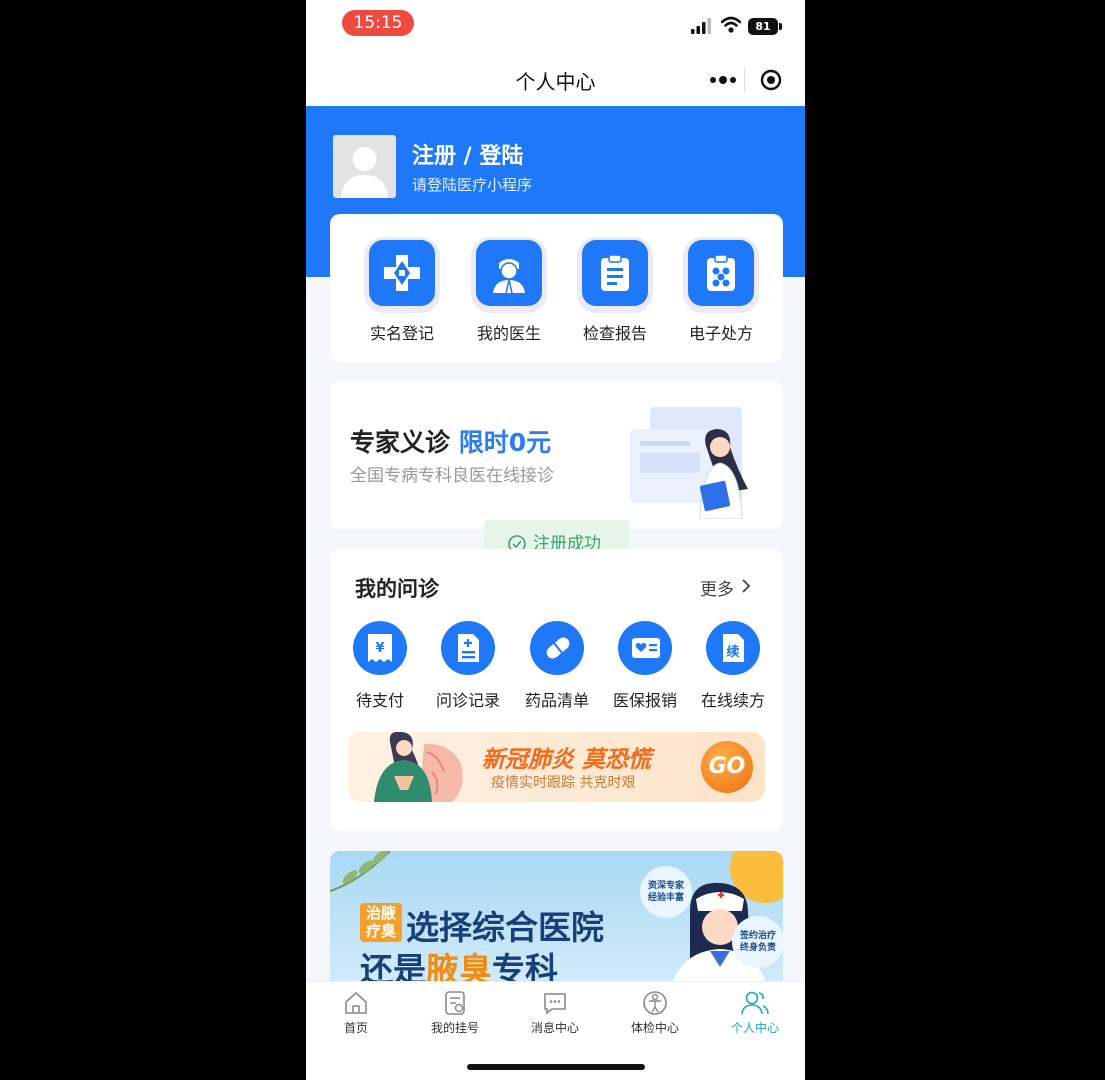  I want to click on covid-banner: 新冠肺炎 莫恐慌 疫情实时跟踪 共克时艰 GO, so click(556, 767).